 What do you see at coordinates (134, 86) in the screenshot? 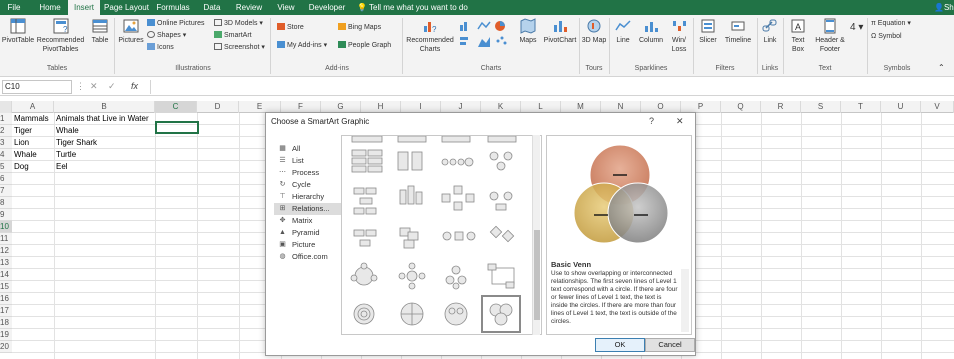
I see `insert-function-icon: fx` at bounding box center [134, 86].